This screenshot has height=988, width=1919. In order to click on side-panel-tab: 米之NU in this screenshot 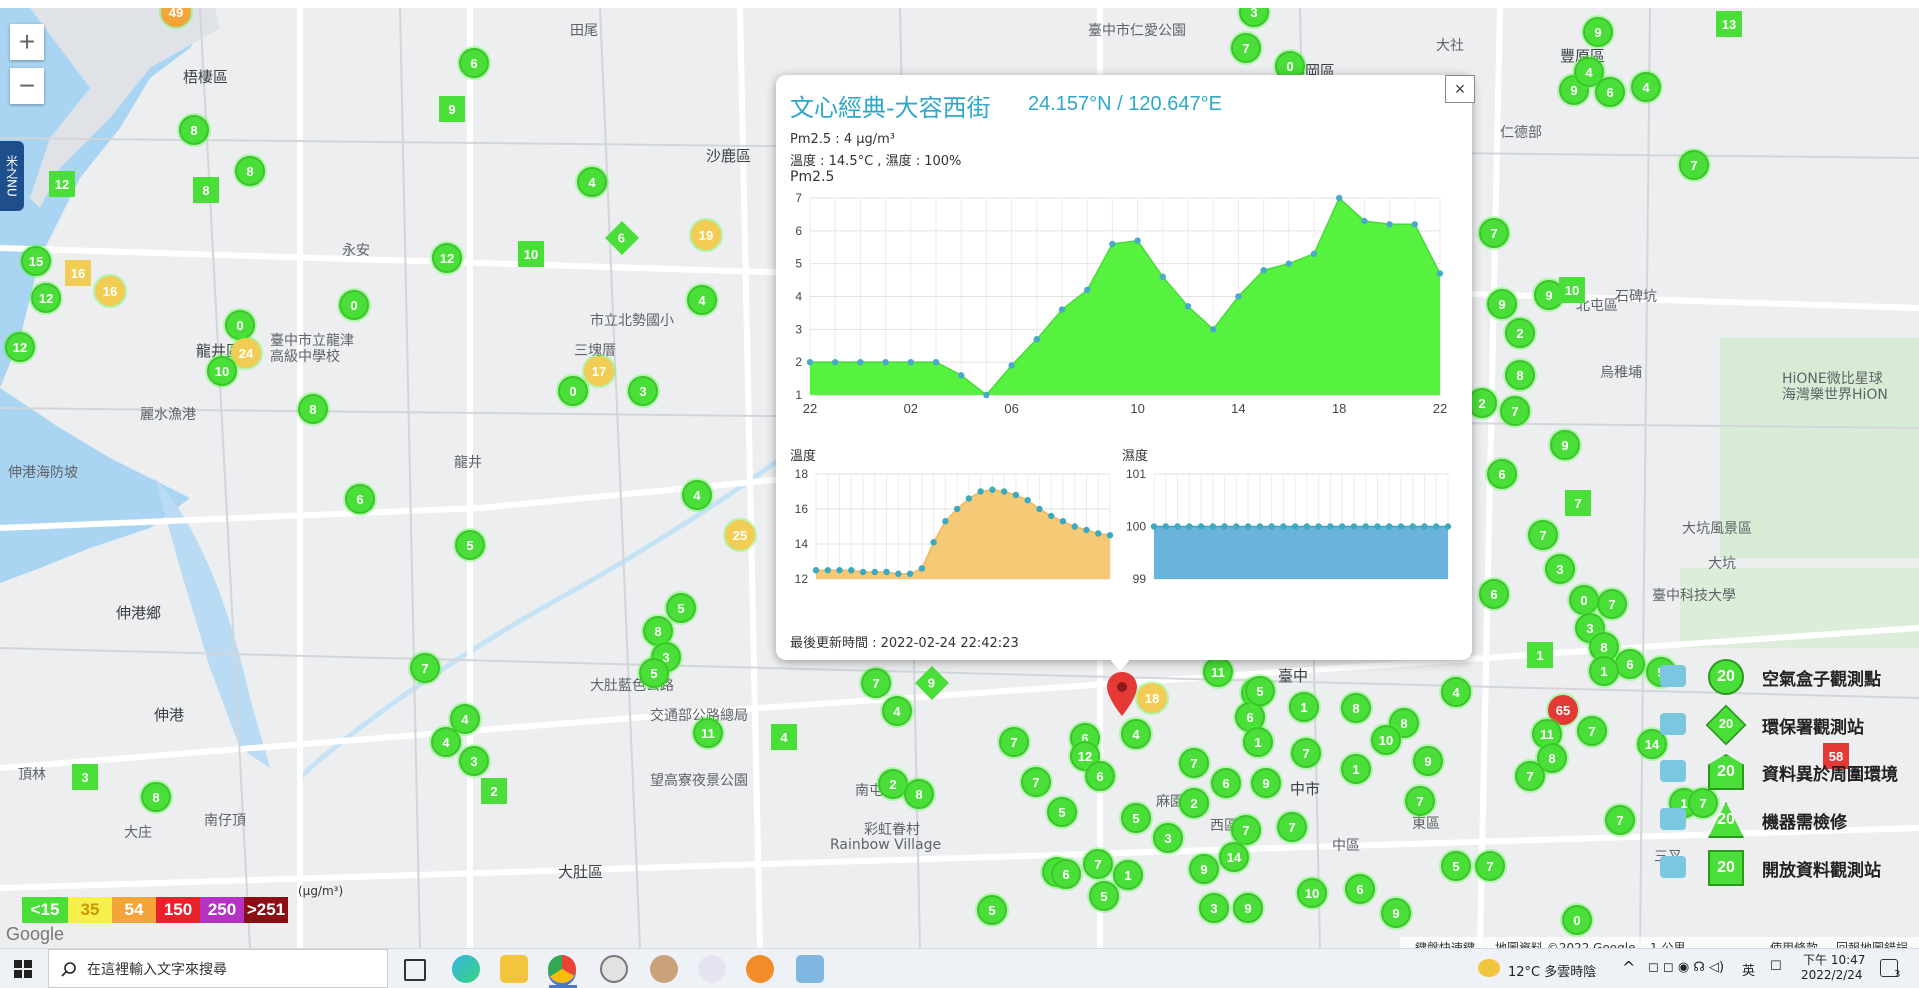, I will do `click(12, 176)`.